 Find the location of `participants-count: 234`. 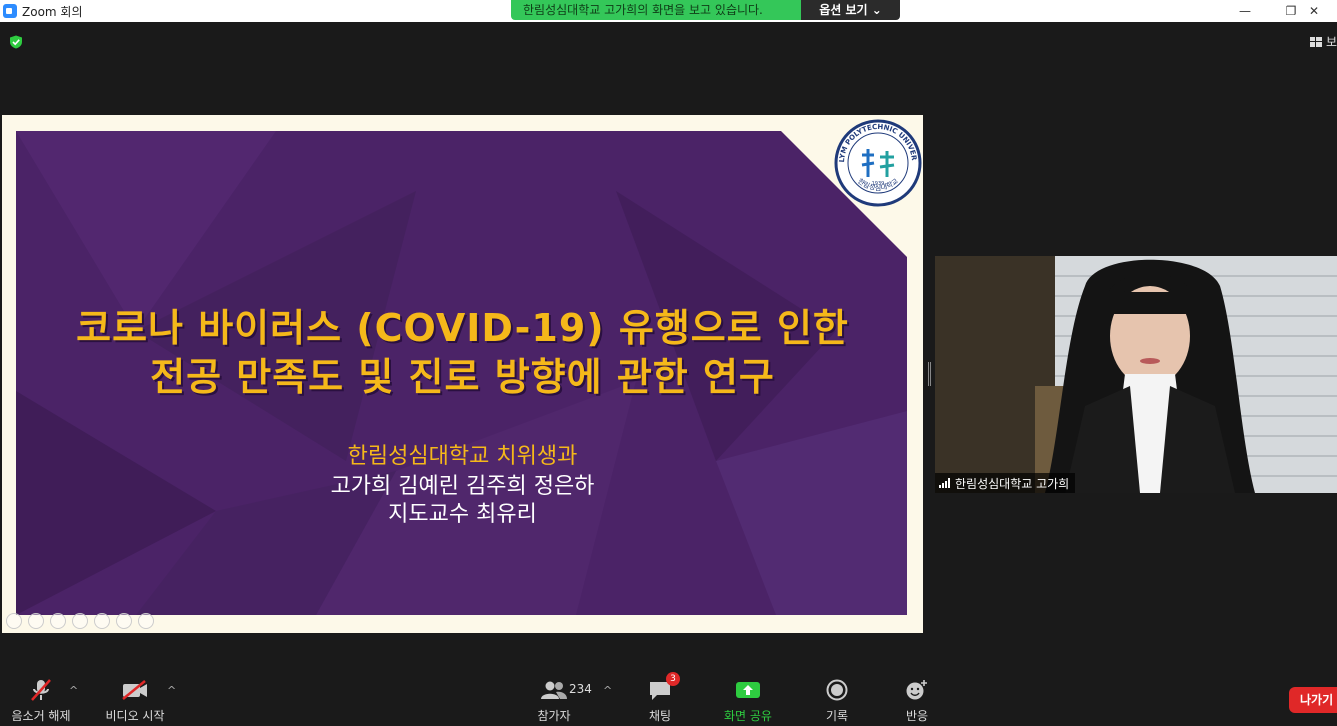

participants-count: 234 is located at coordinates (580, 689).